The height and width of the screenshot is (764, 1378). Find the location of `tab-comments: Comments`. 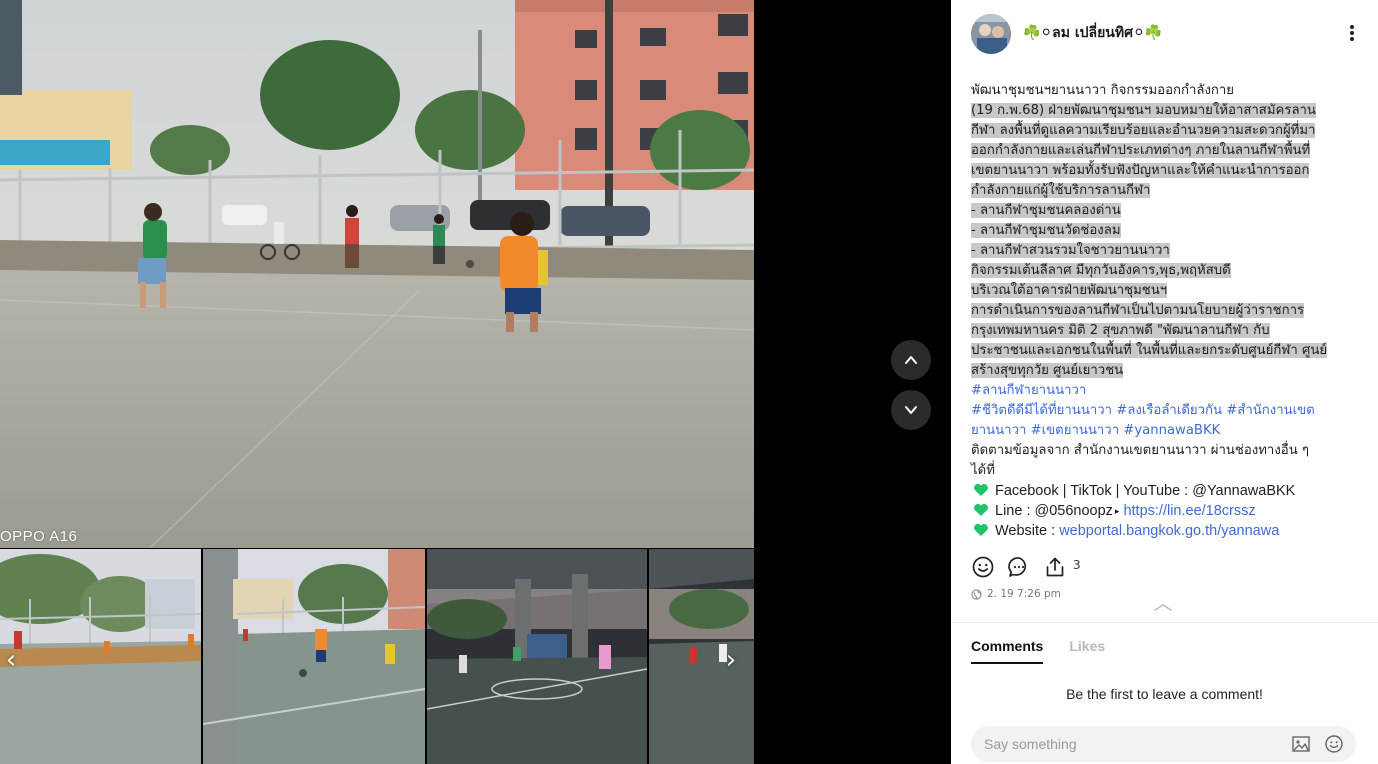

tab-comments: Comments is located at coordinates (1007, 651).